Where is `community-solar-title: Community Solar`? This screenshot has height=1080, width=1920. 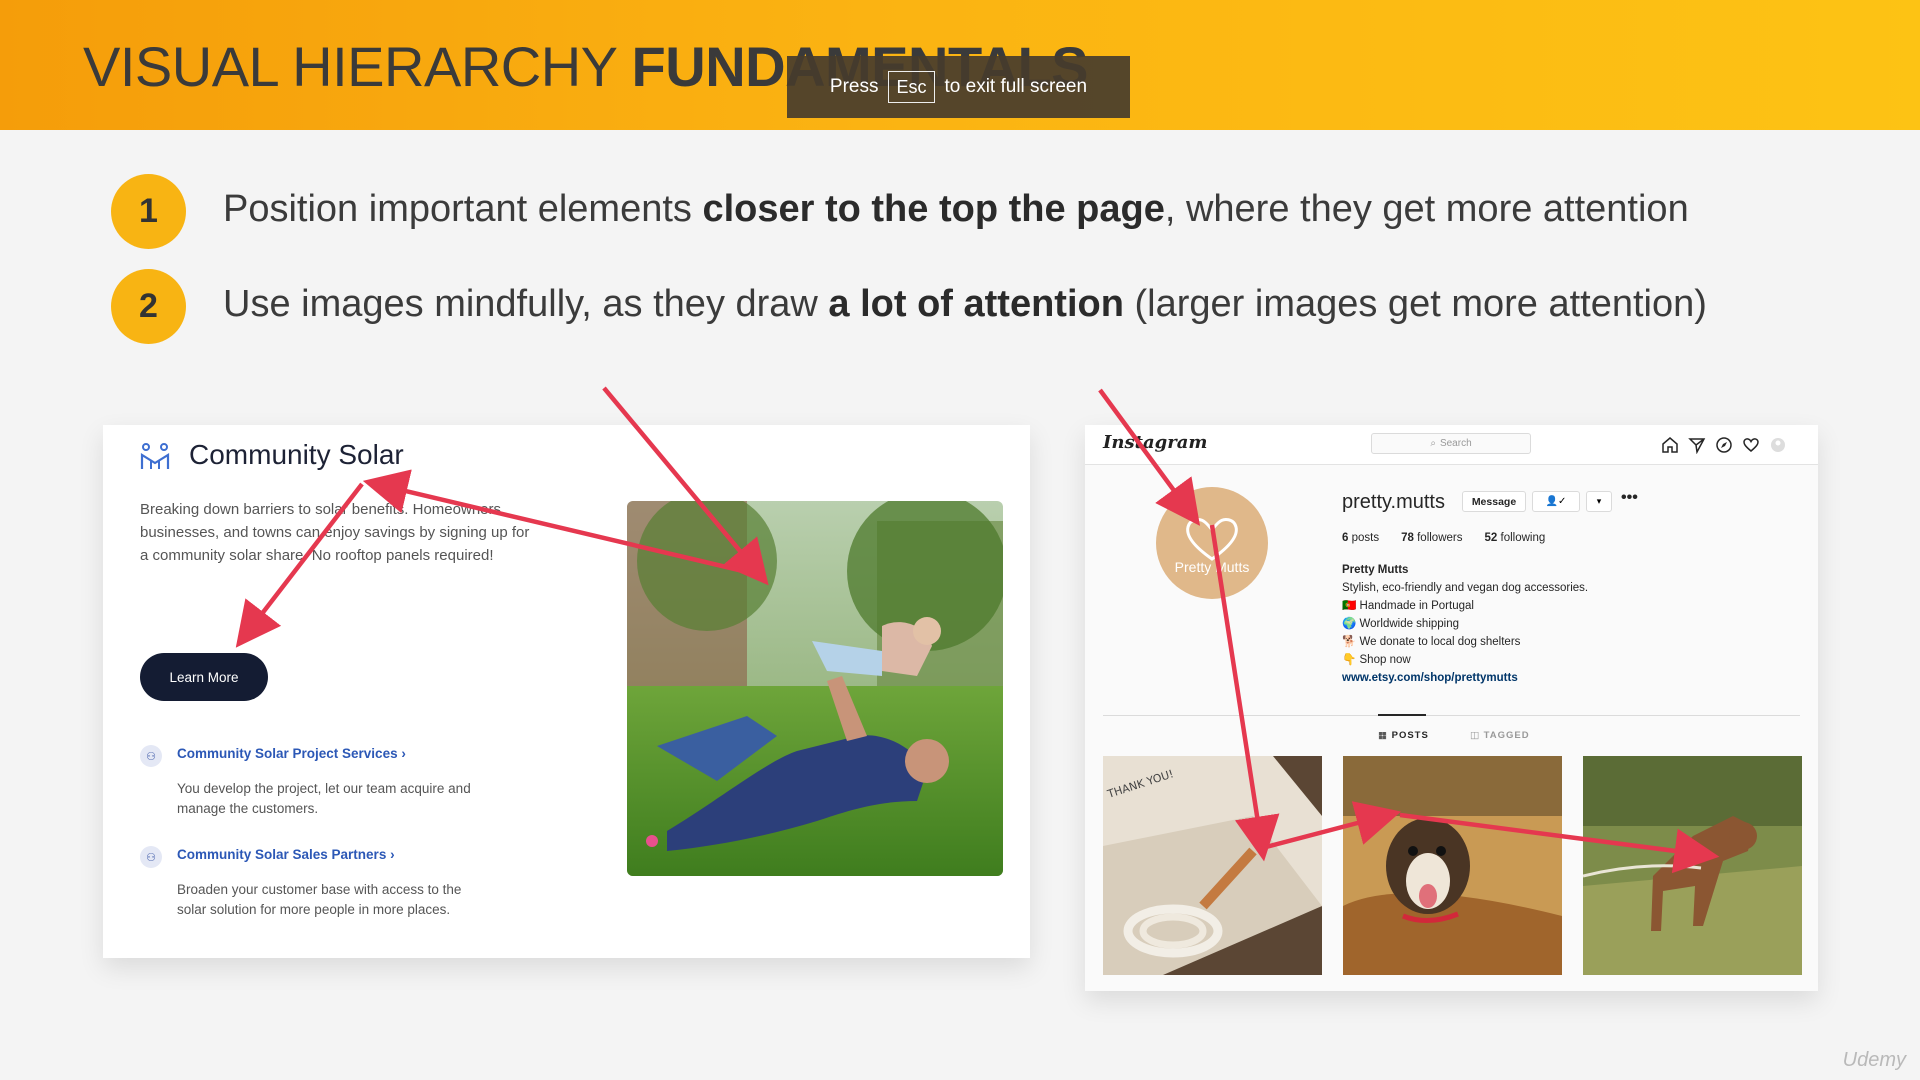 community-solar-title: Community Solar is located at coordinates (296, 454).